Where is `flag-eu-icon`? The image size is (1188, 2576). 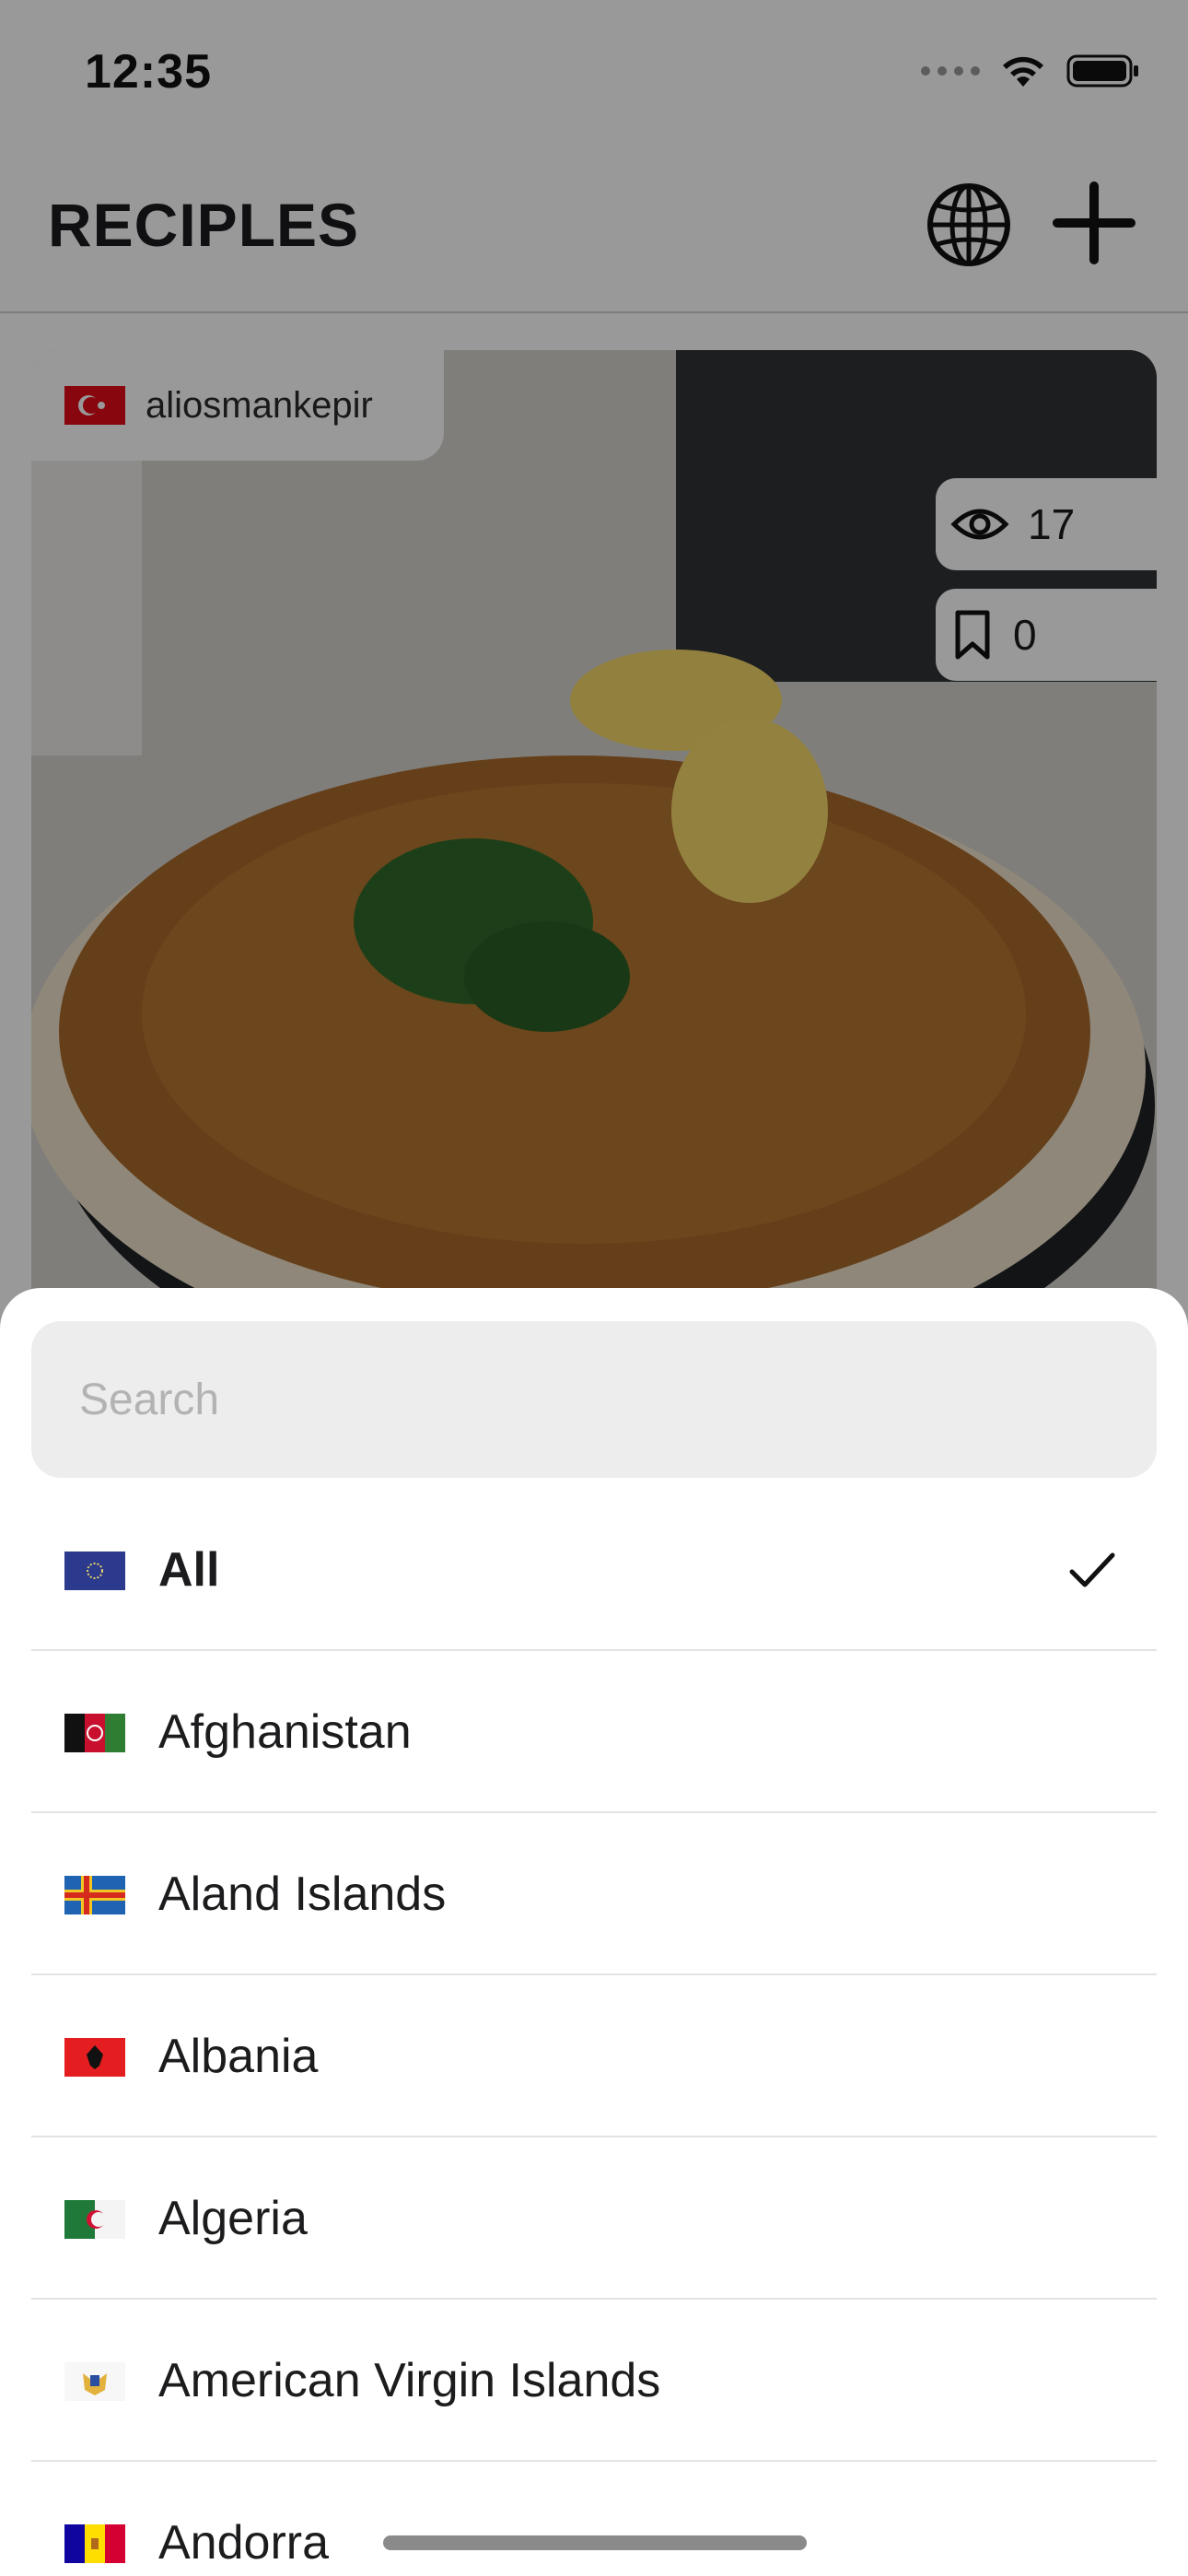 flag-eu-icon is located at coordinates (94, 1570).